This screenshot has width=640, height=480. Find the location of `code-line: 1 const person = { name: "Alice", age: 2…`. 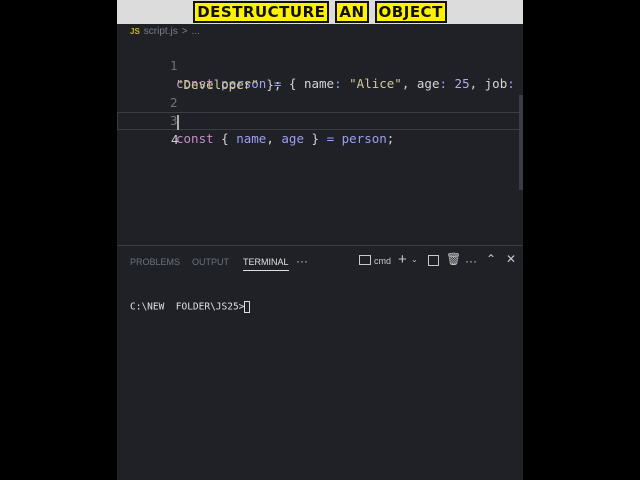

code-line: 1 const person = { name: "Alice", age: 2… is located at coordinates (320, 65).